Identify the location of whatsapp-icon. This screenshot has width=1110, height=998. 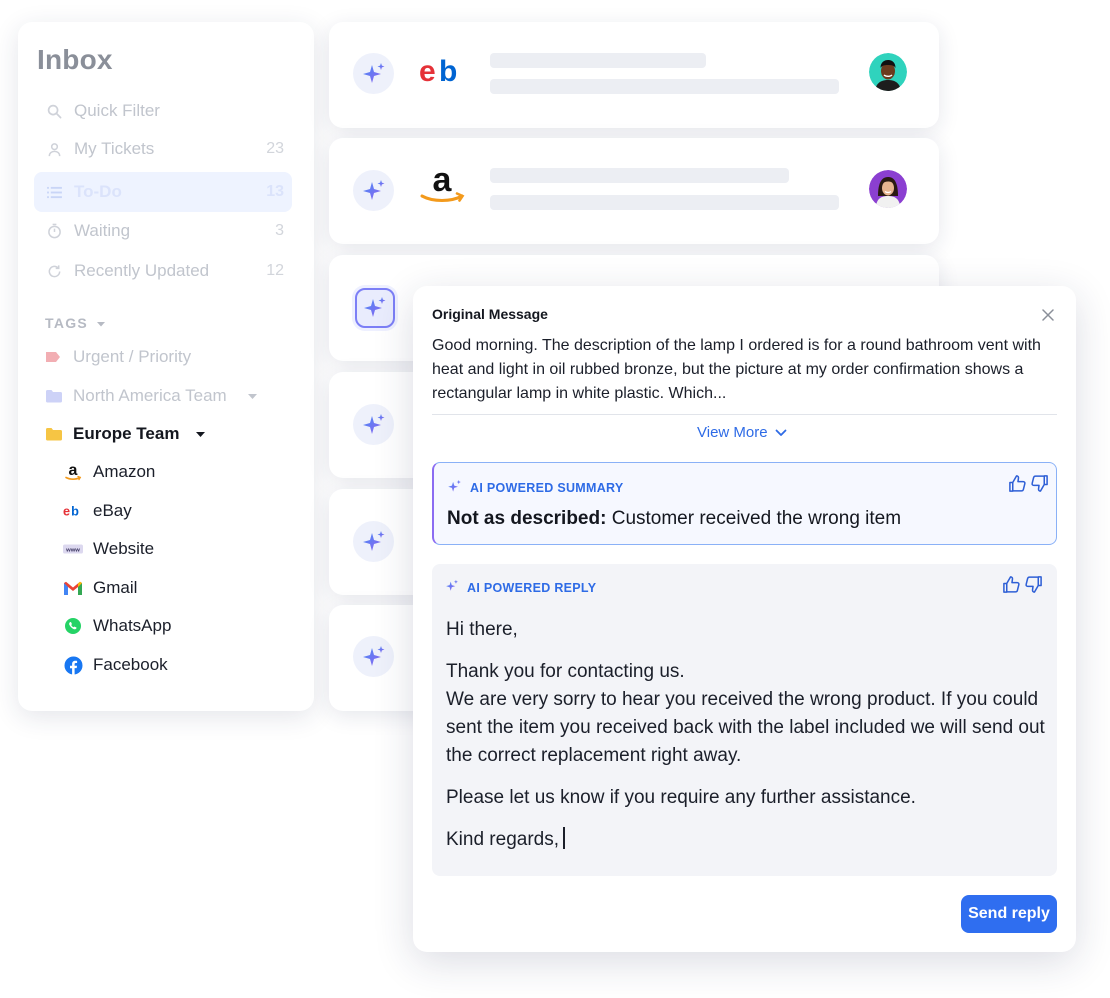
(73, 626).